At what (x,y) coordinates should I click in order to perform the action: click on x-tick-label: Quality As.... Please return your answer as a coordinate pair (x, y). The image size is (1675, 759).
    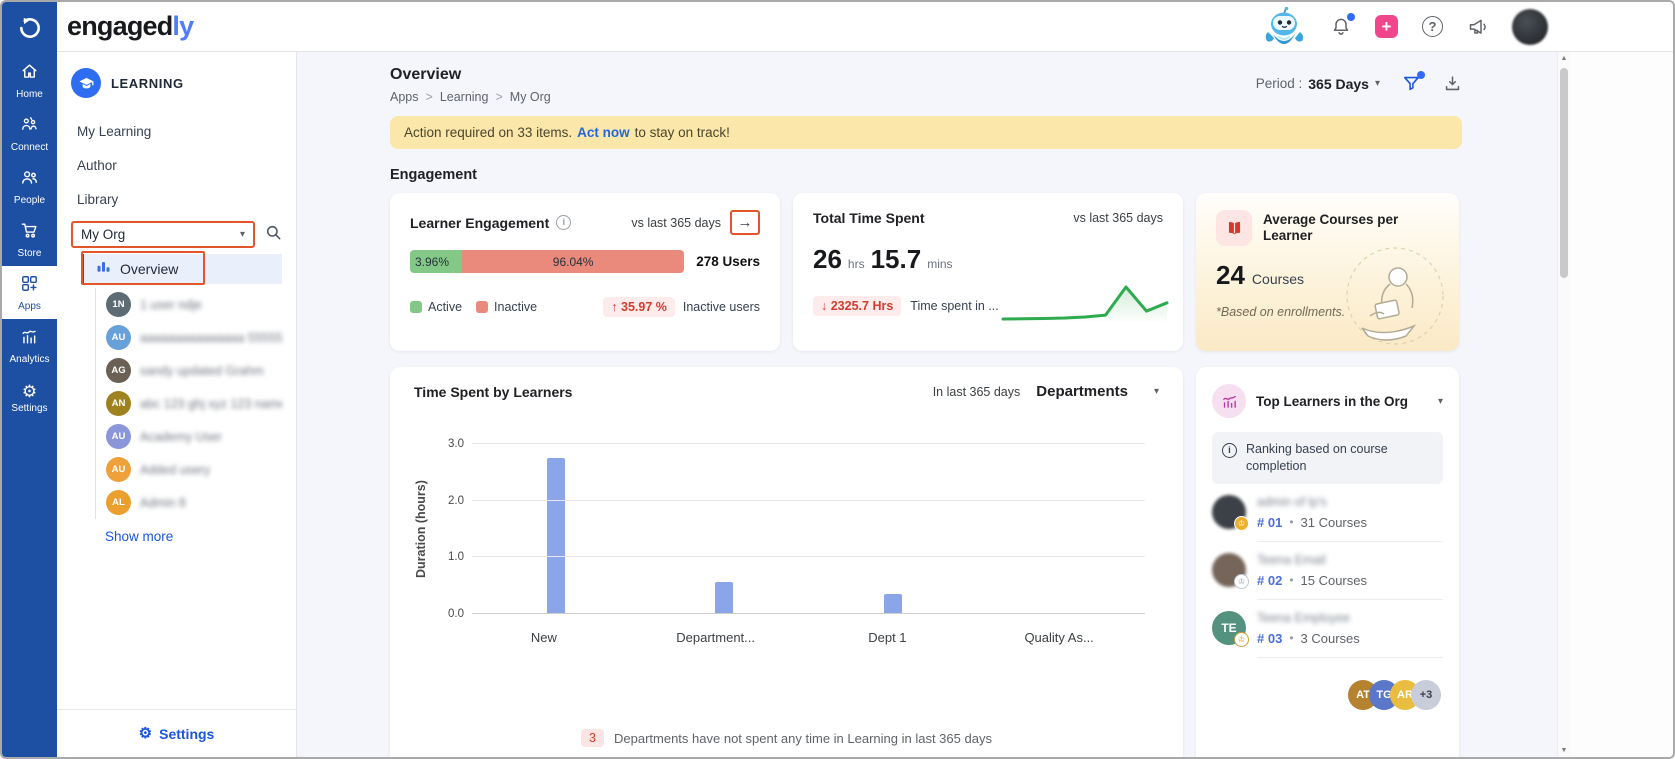
    Looking at the image, I should click on (1059, 637).